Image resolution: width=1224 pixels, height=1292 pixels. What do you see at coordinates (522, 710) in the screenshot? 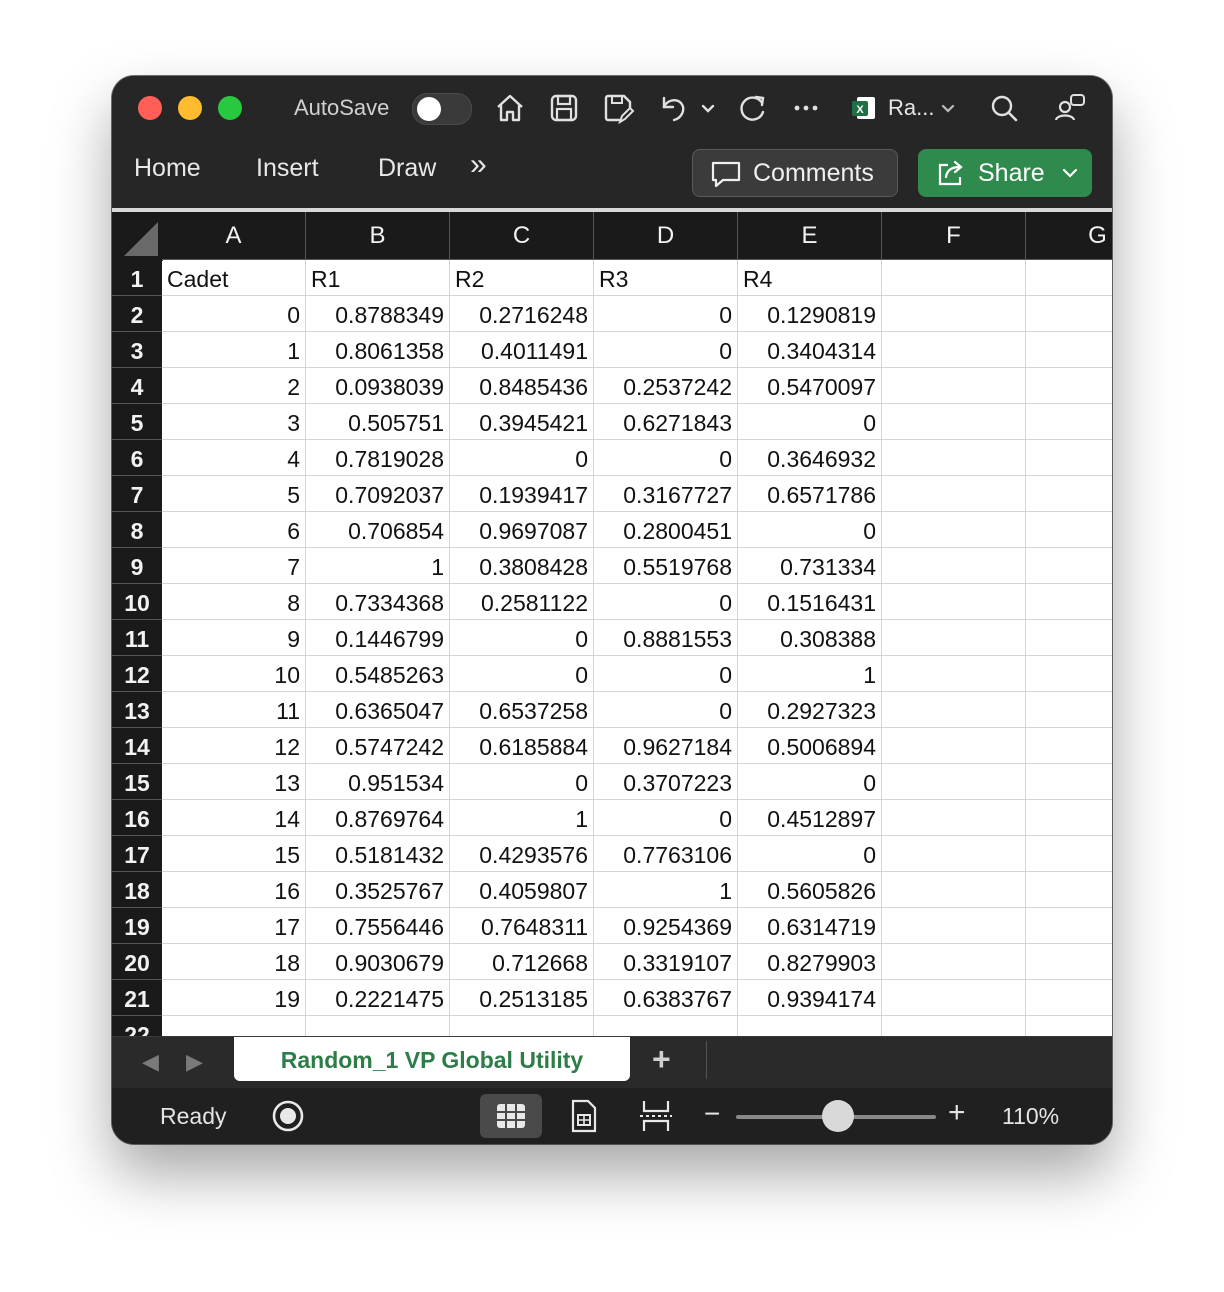
I see `table-cell: 0.6537258` at bounding box center [522, 710].